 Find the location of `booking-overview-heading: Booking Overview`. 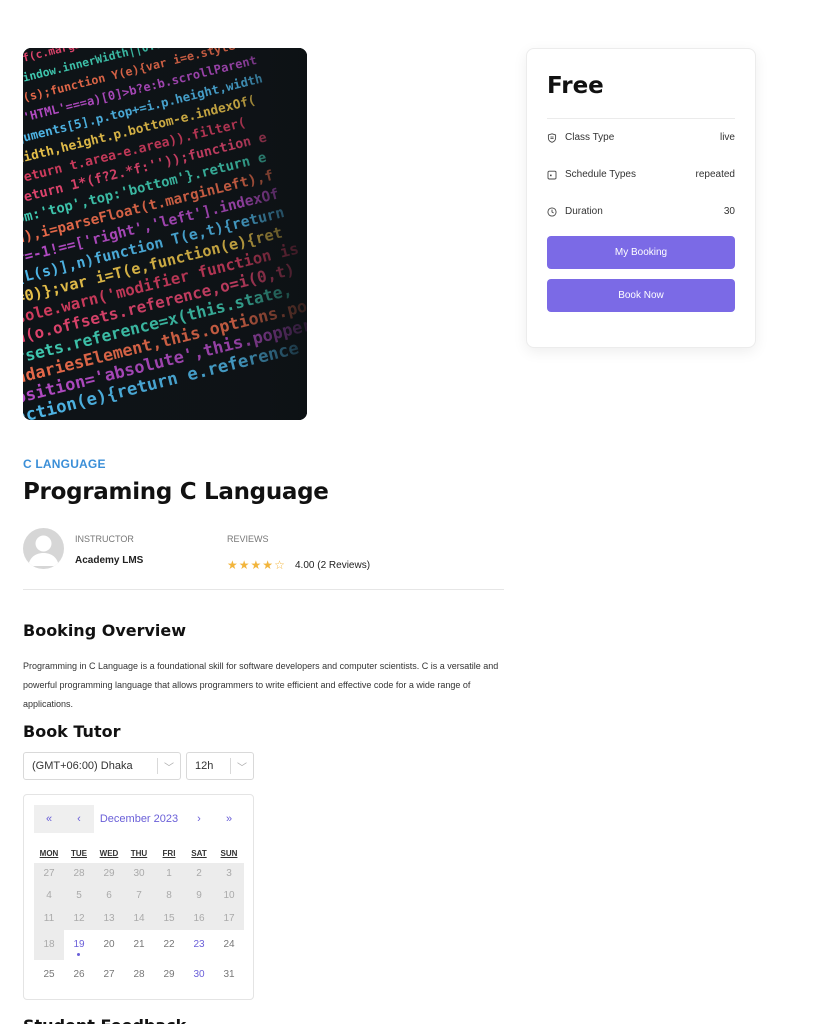

booking-overview-heading: Booking Overview is located at coordinates (105, 630).